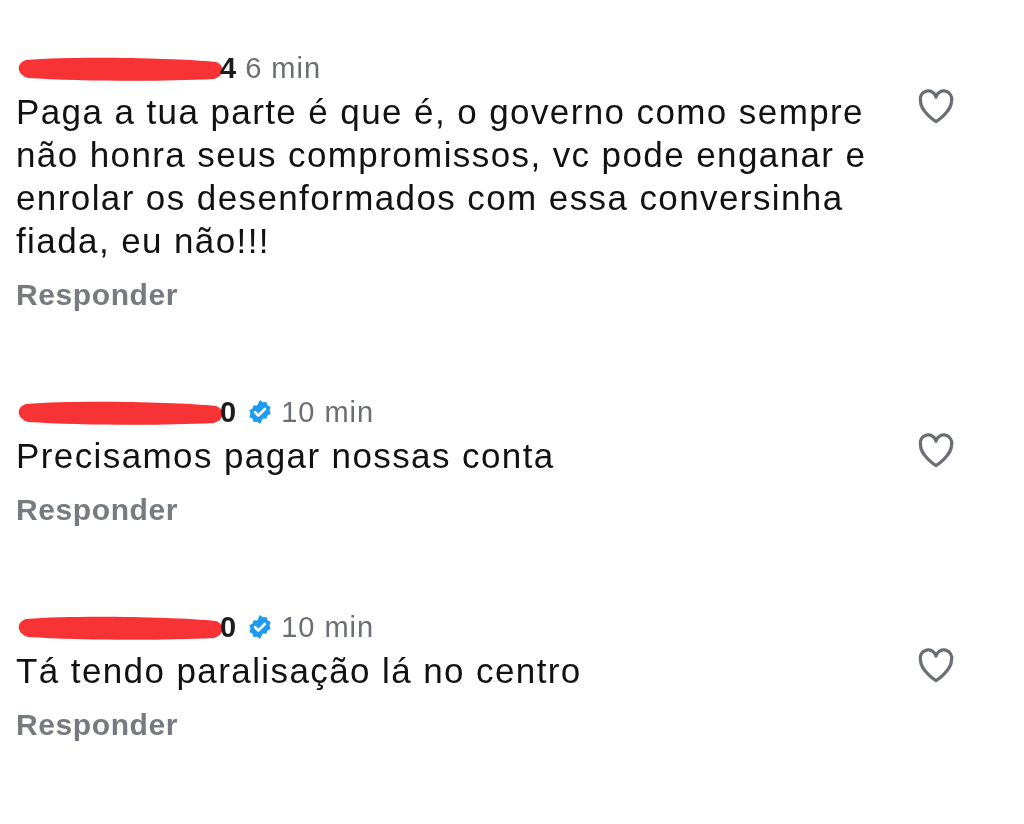 The image size is (1024, 824). Describe the element at coordinates (229, 68) in the screenshot. I see `username-fragment: 4` at that location.